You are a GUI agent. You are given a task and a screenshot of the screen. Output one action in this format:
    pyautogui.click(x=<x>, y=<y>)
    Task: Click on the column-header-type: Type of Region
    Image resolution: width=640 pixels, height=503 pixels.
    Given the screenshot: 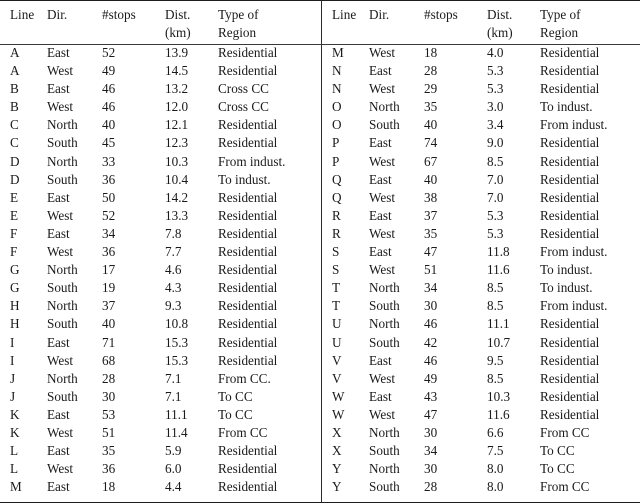 What is the action you would take?
    pyautogui.click(x=269, y=23)
    